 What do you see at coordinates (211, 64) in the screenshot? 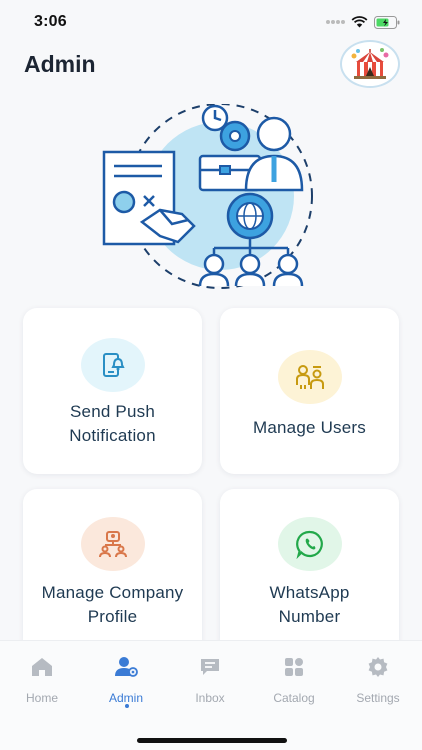
I see `header: Admin` at bounding box center [211, 64].